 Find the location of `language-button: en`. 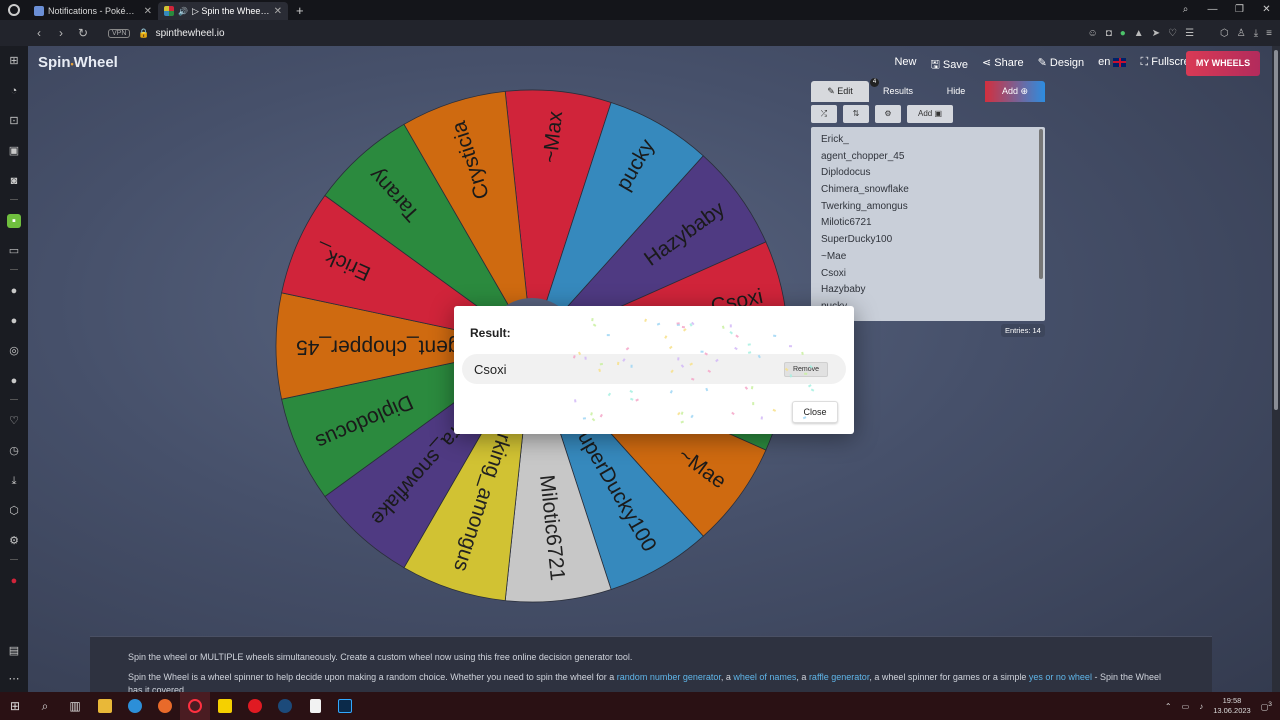

language-button: en is located at coordinates (1112, 65).